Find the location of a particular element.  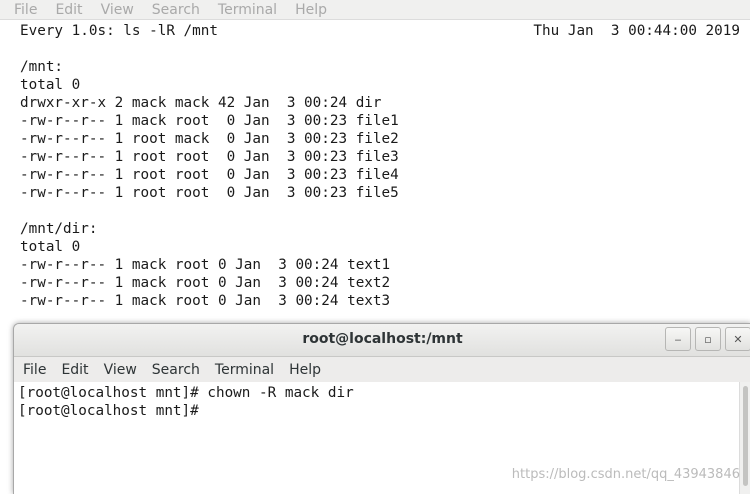

menu-help: Help is located at coordinates (305, 370).